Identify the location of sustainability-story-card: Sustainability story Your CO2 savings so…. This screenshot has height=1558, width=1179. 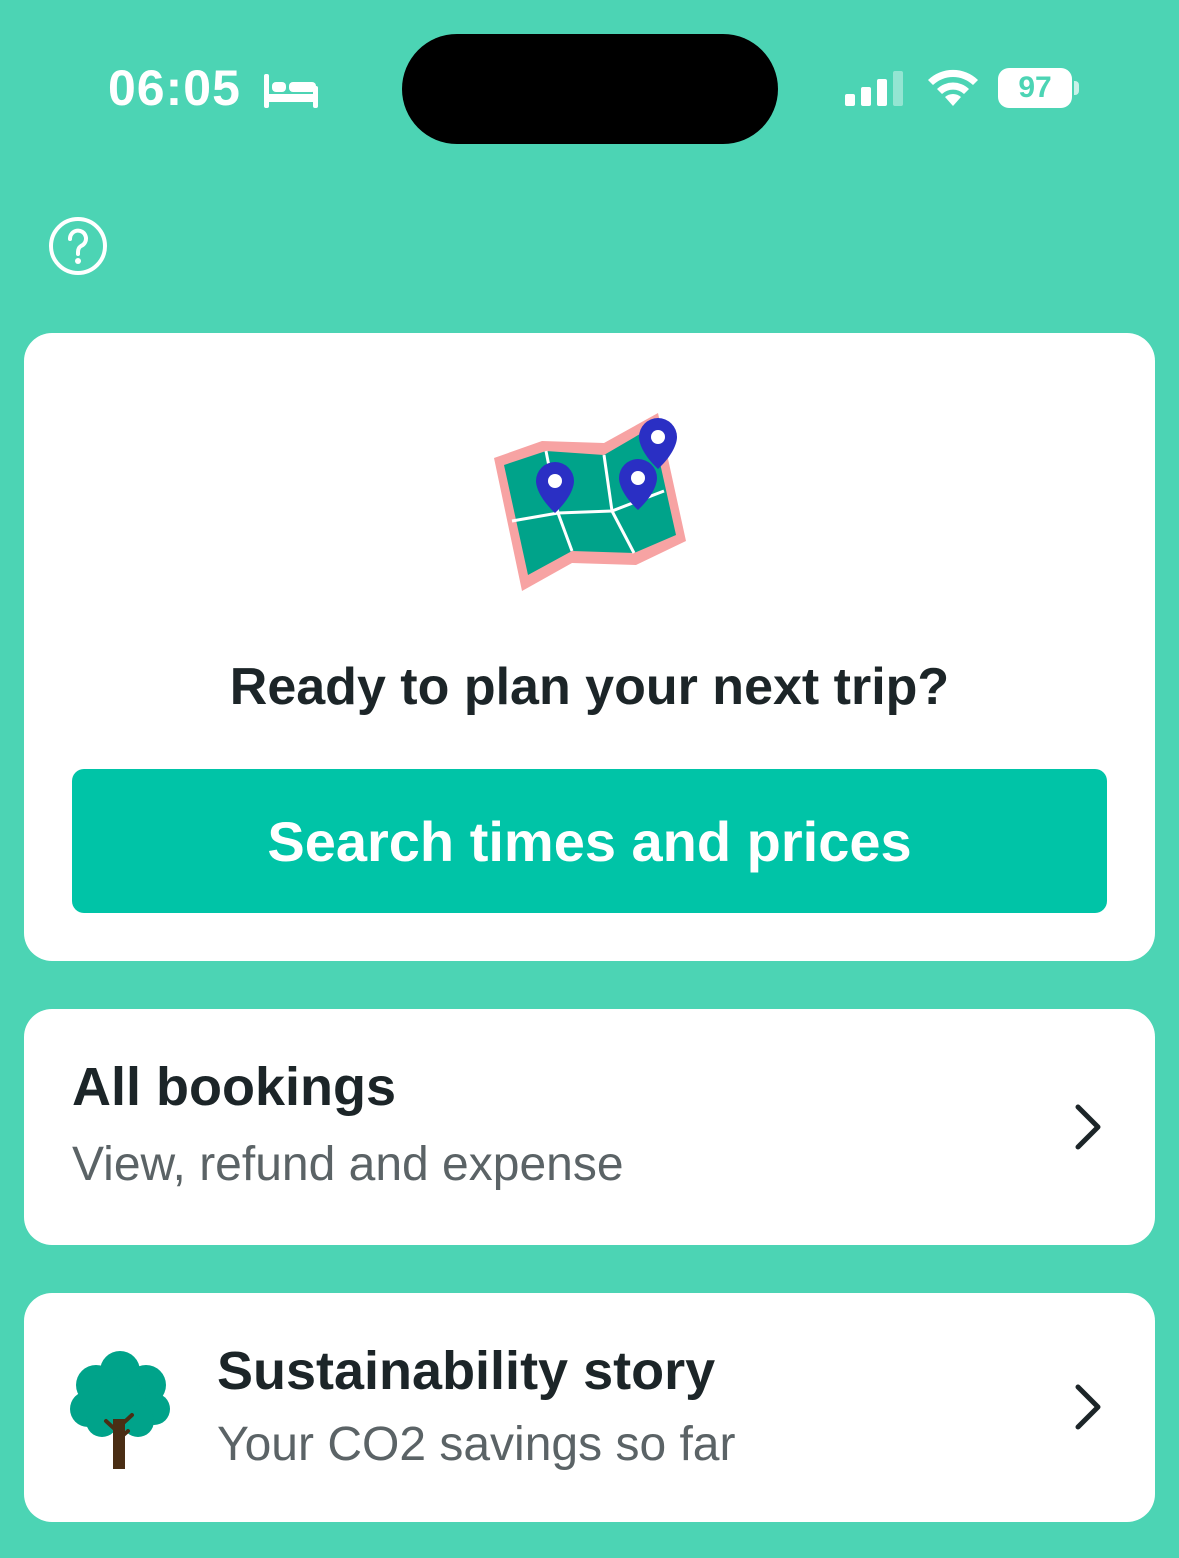
(589, 1407).